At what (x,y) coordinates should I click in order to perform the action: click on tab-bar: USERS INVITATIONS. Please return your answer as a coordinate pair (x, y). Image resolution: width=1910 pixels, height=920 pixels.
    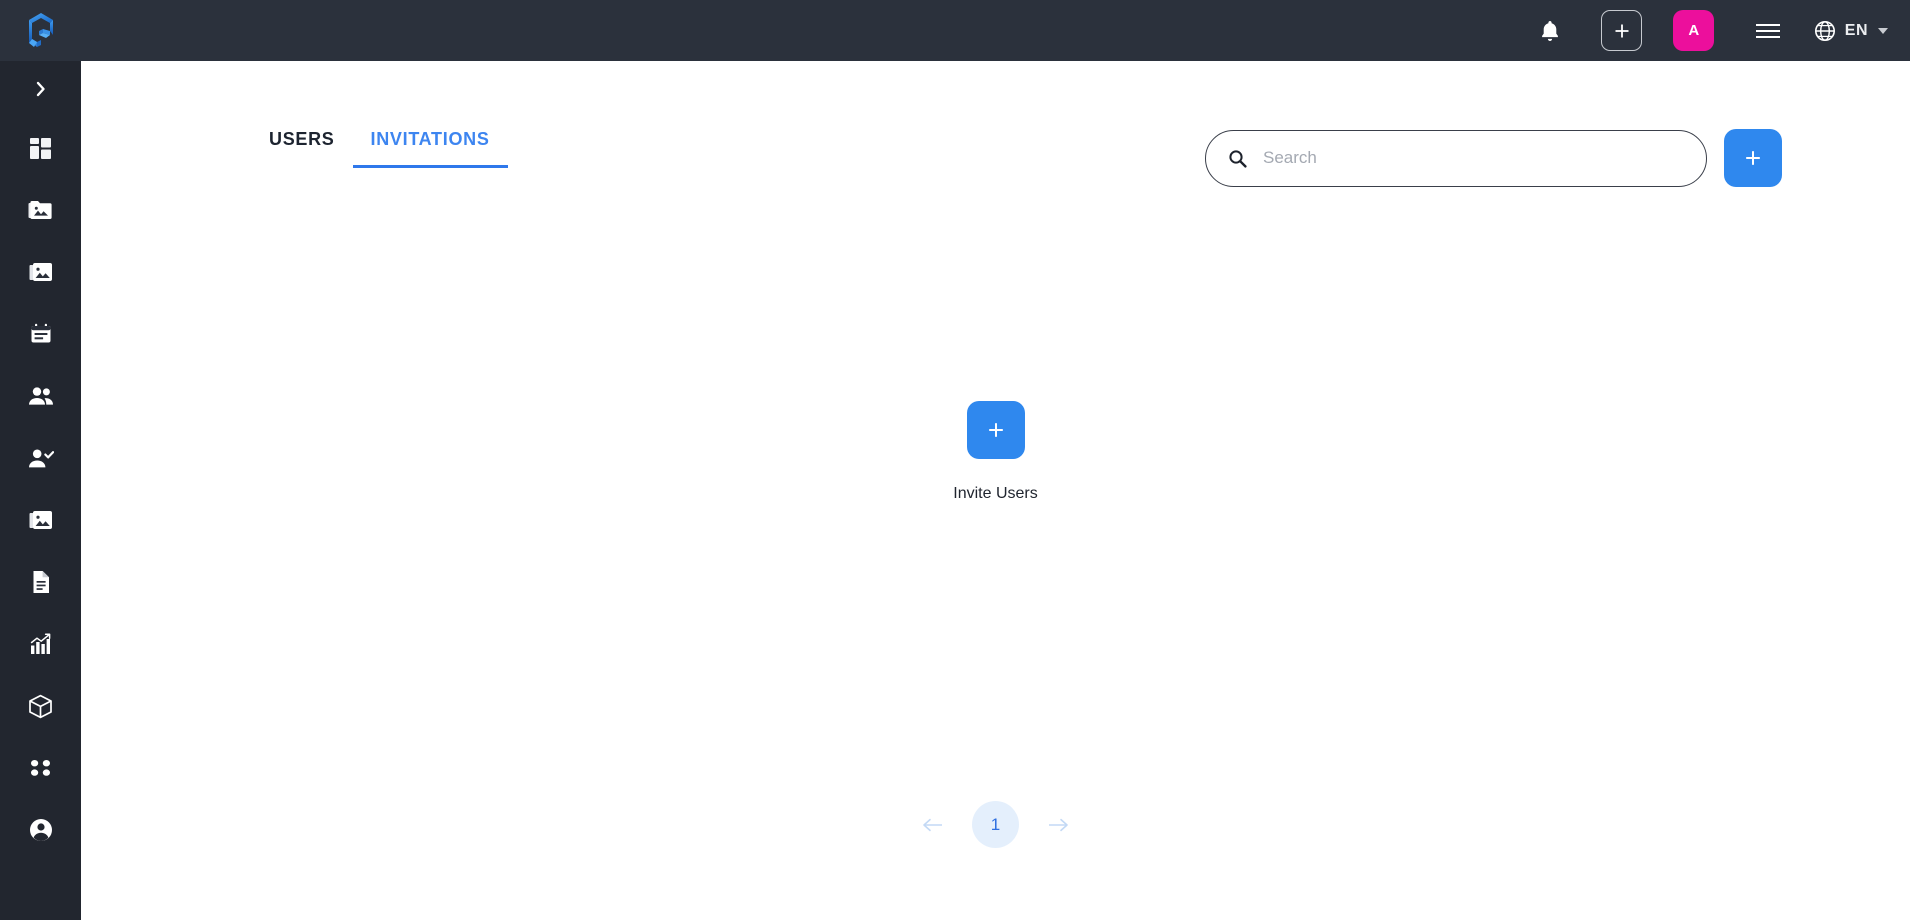
    Looking at the image, I should click on (379, 148).